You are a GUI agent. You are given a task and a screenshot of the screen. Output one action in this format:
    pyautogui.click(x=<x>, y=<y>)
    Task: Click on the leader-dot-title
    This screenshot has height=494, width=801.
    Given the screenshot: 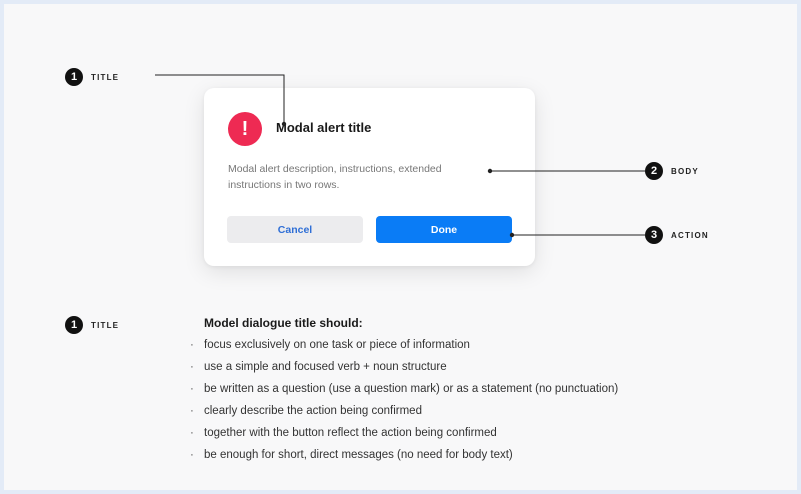 What is the action you would take?
    pyautogui.click(x=284, y=124)
    